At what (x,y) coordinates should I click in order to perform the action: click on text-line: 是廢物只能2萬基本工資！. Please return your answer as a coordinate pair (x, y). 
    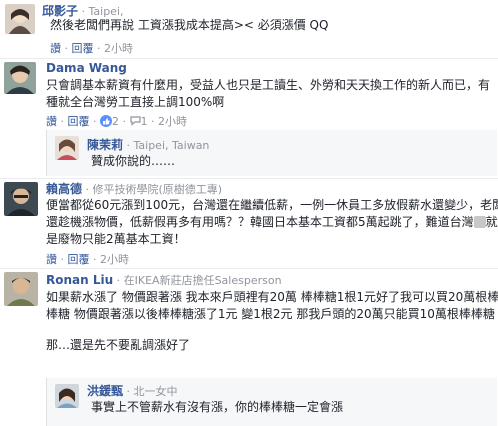
    Looking at the image, I should click on (116, 239).